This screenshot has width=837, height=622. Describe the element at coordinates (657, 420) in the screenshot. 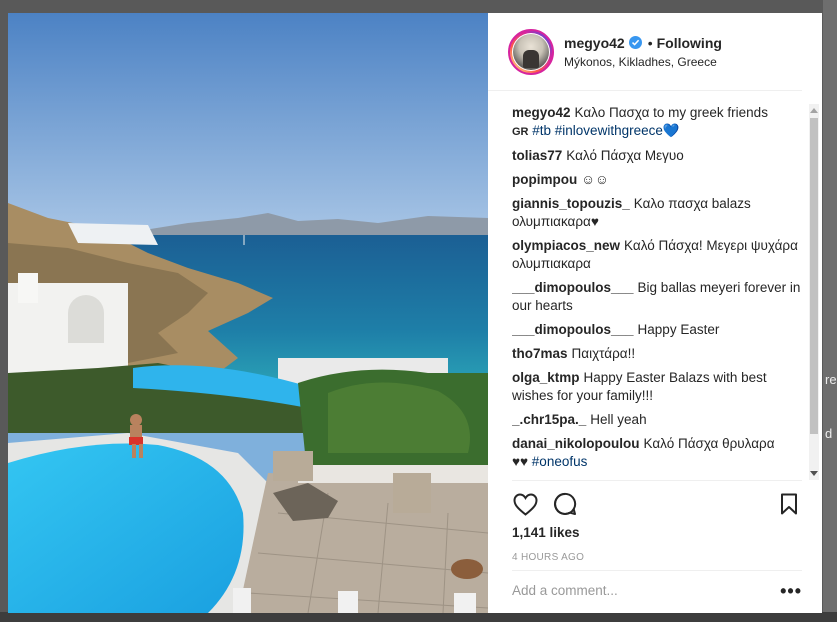

I see `comment-item: _.chr15pa._ Hell yeah` at that location.